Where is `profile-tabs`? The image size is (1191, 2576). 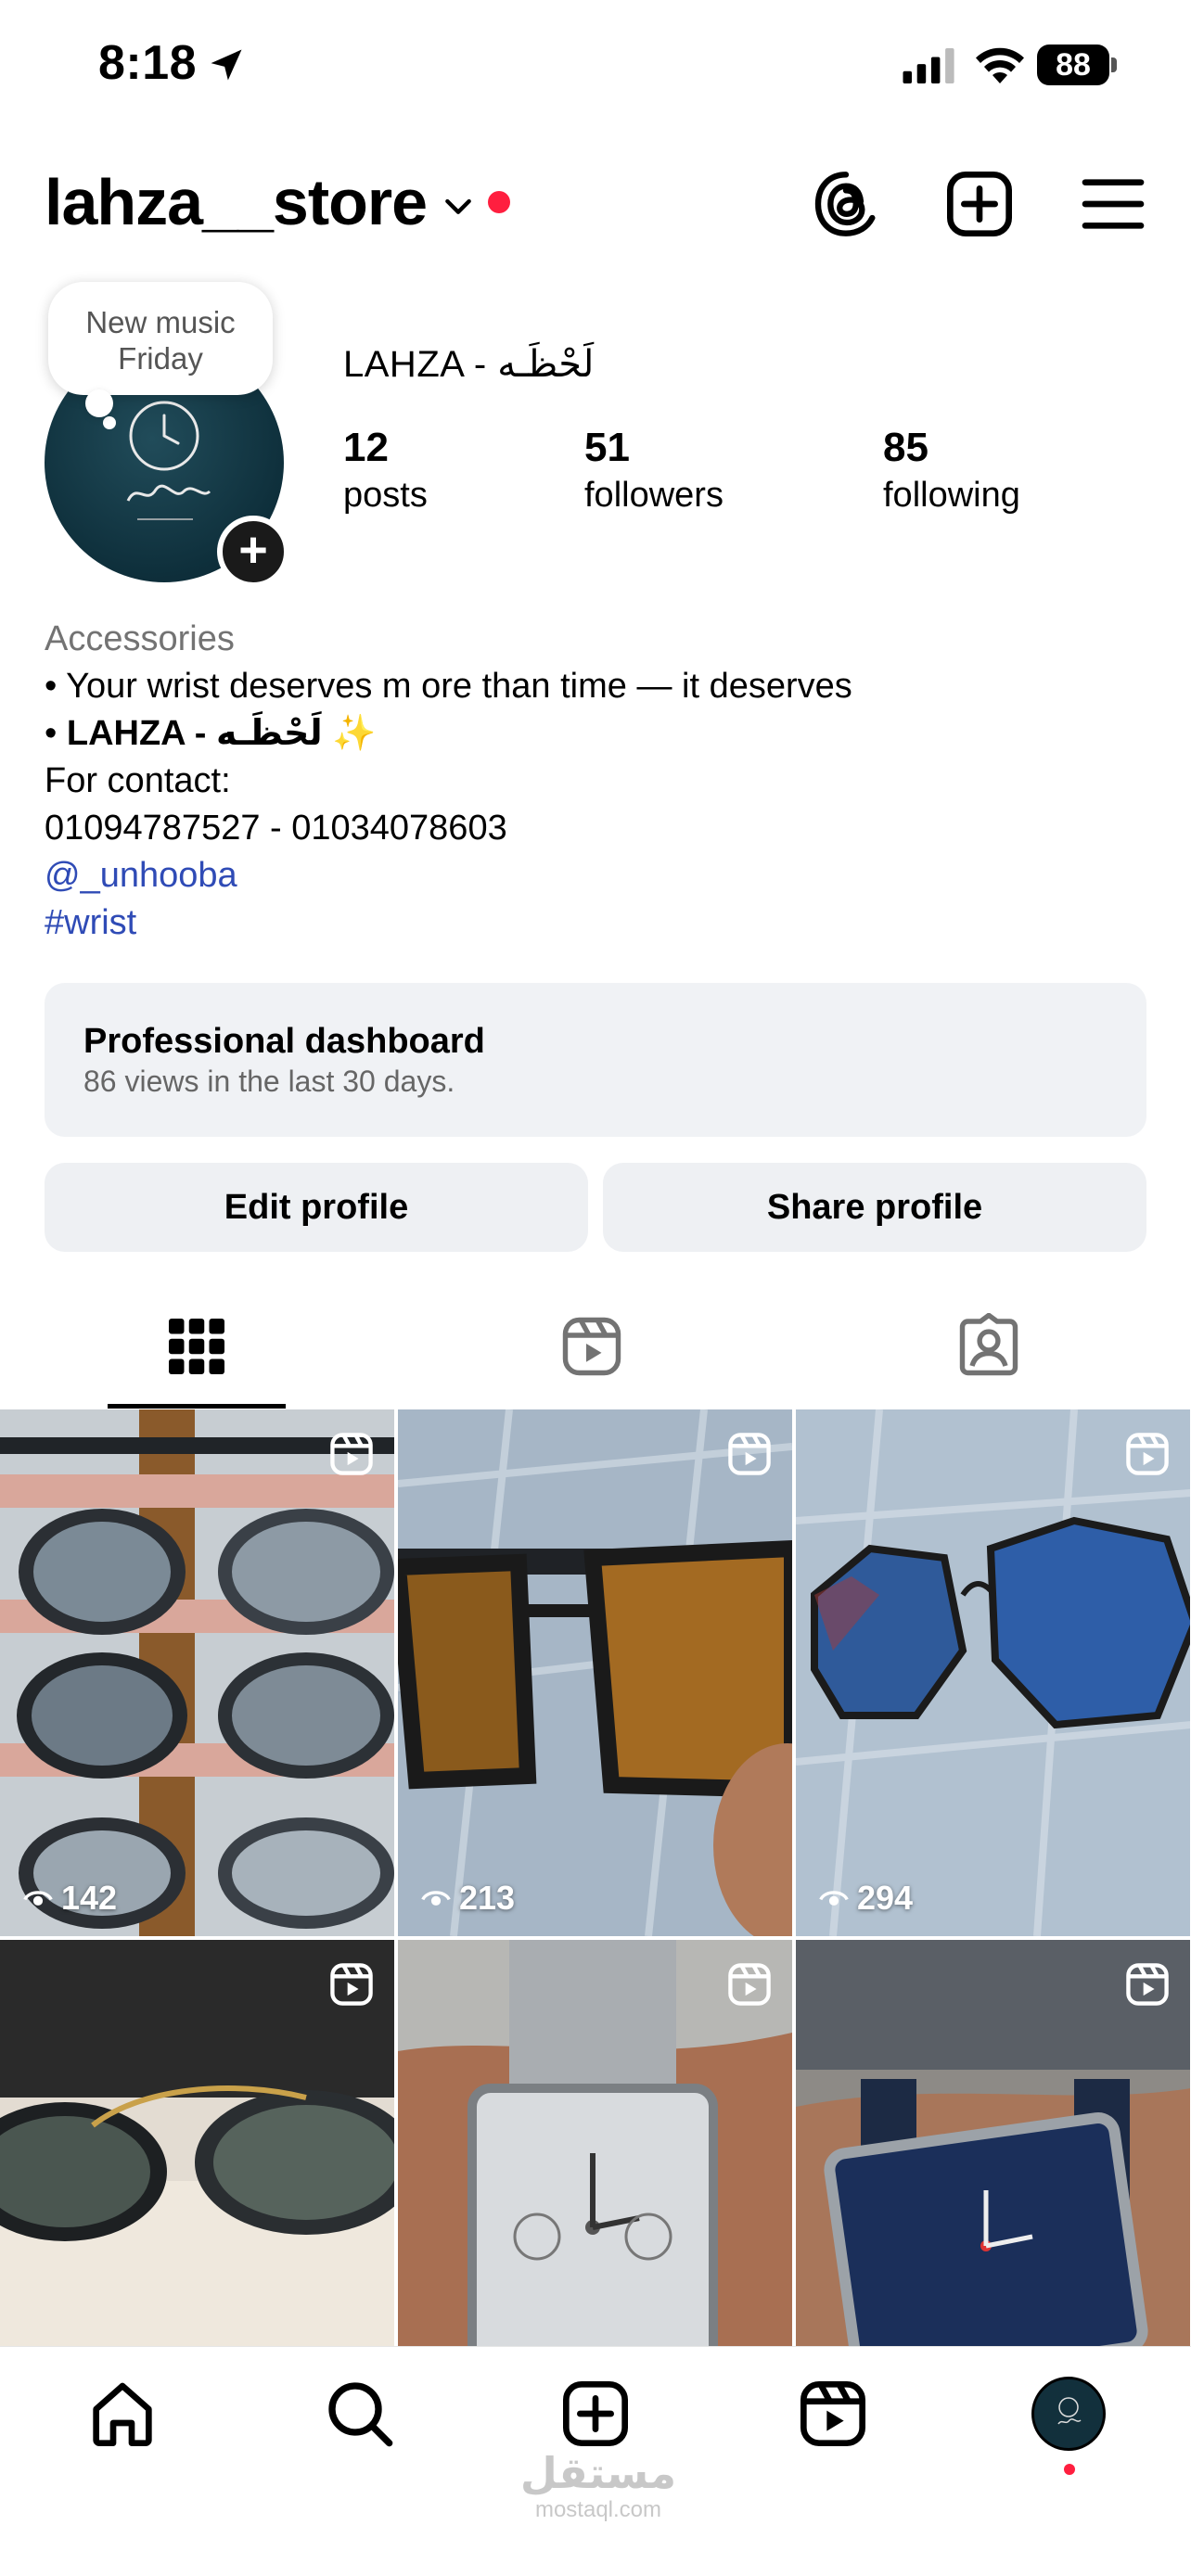 profile-tabs is located at coordinates (595, 1344).